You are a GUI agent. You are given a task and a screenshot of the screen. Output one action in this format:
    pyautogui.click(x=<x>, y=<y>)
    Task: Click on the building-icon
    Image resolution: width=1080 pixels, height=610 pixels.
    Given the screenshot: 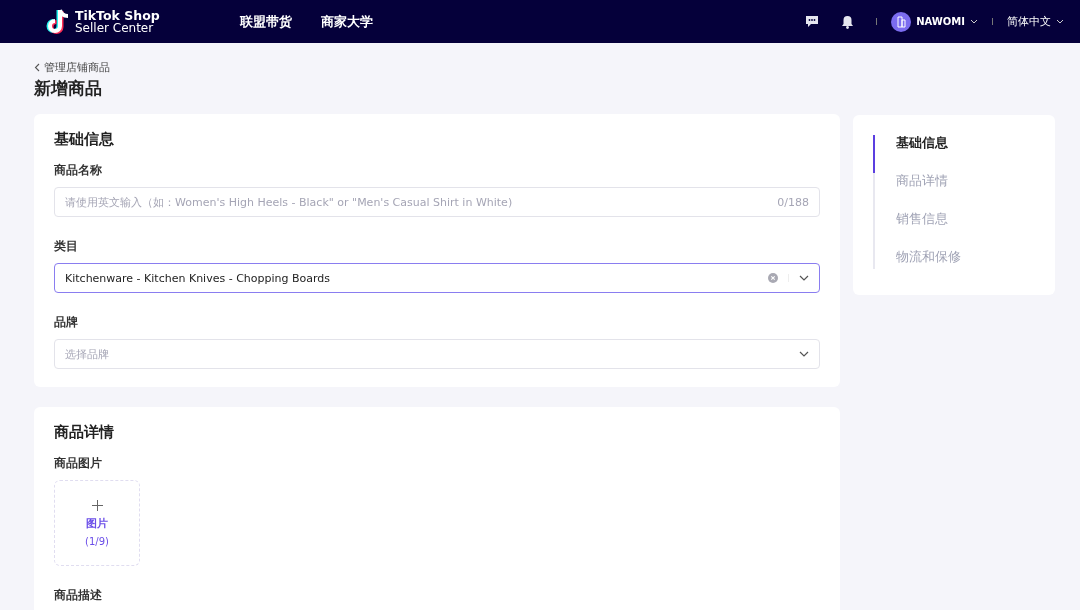 What is the action you would take?
    pyautogui.click(x=901, y=21)
    